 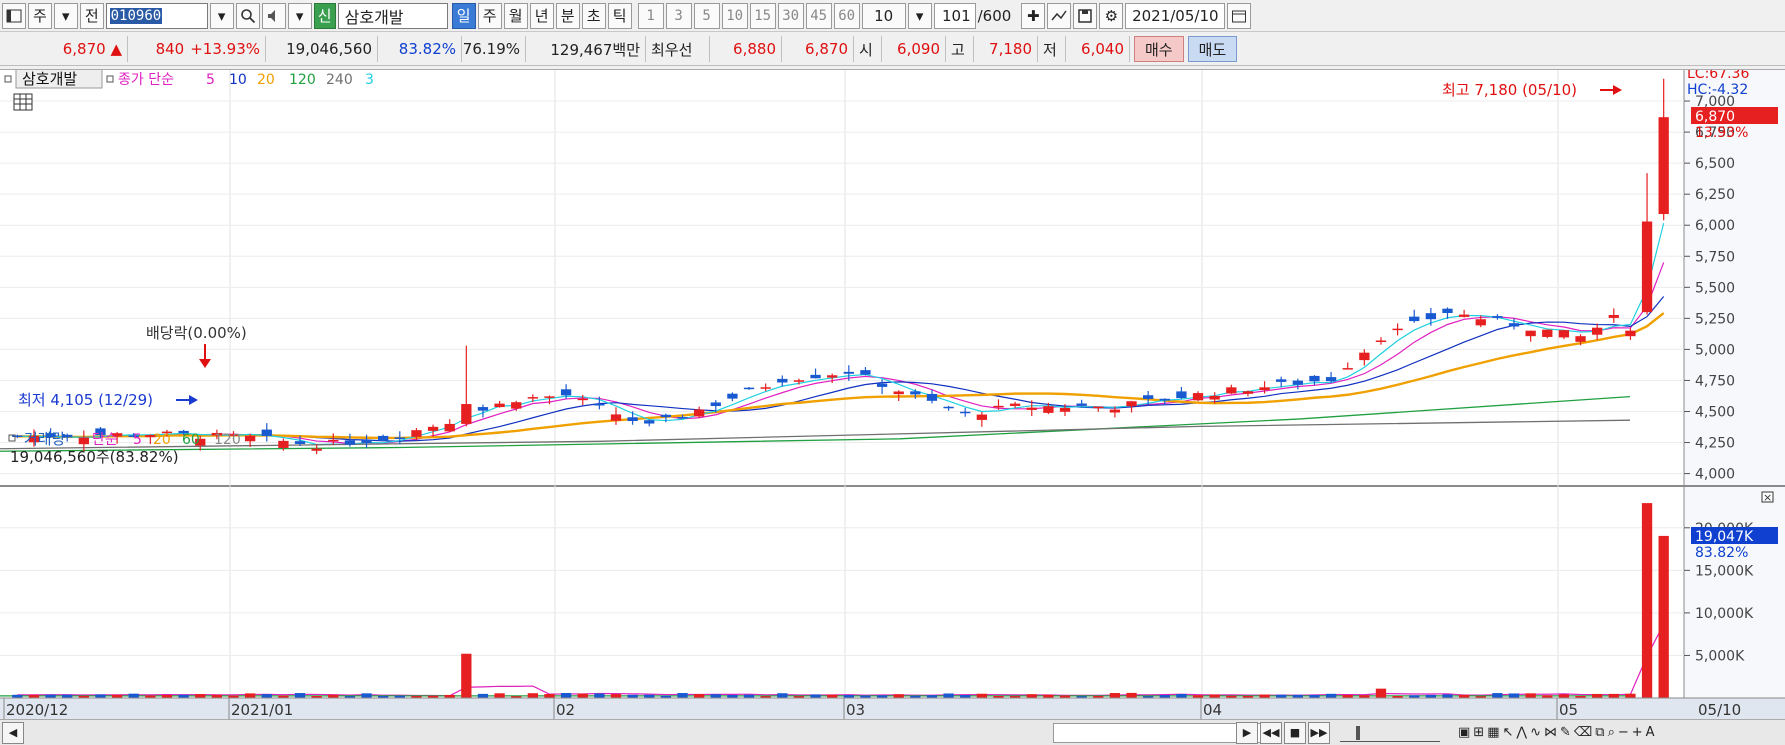 I want to click on play-icon: ▶, so click(x=1247, y=732).